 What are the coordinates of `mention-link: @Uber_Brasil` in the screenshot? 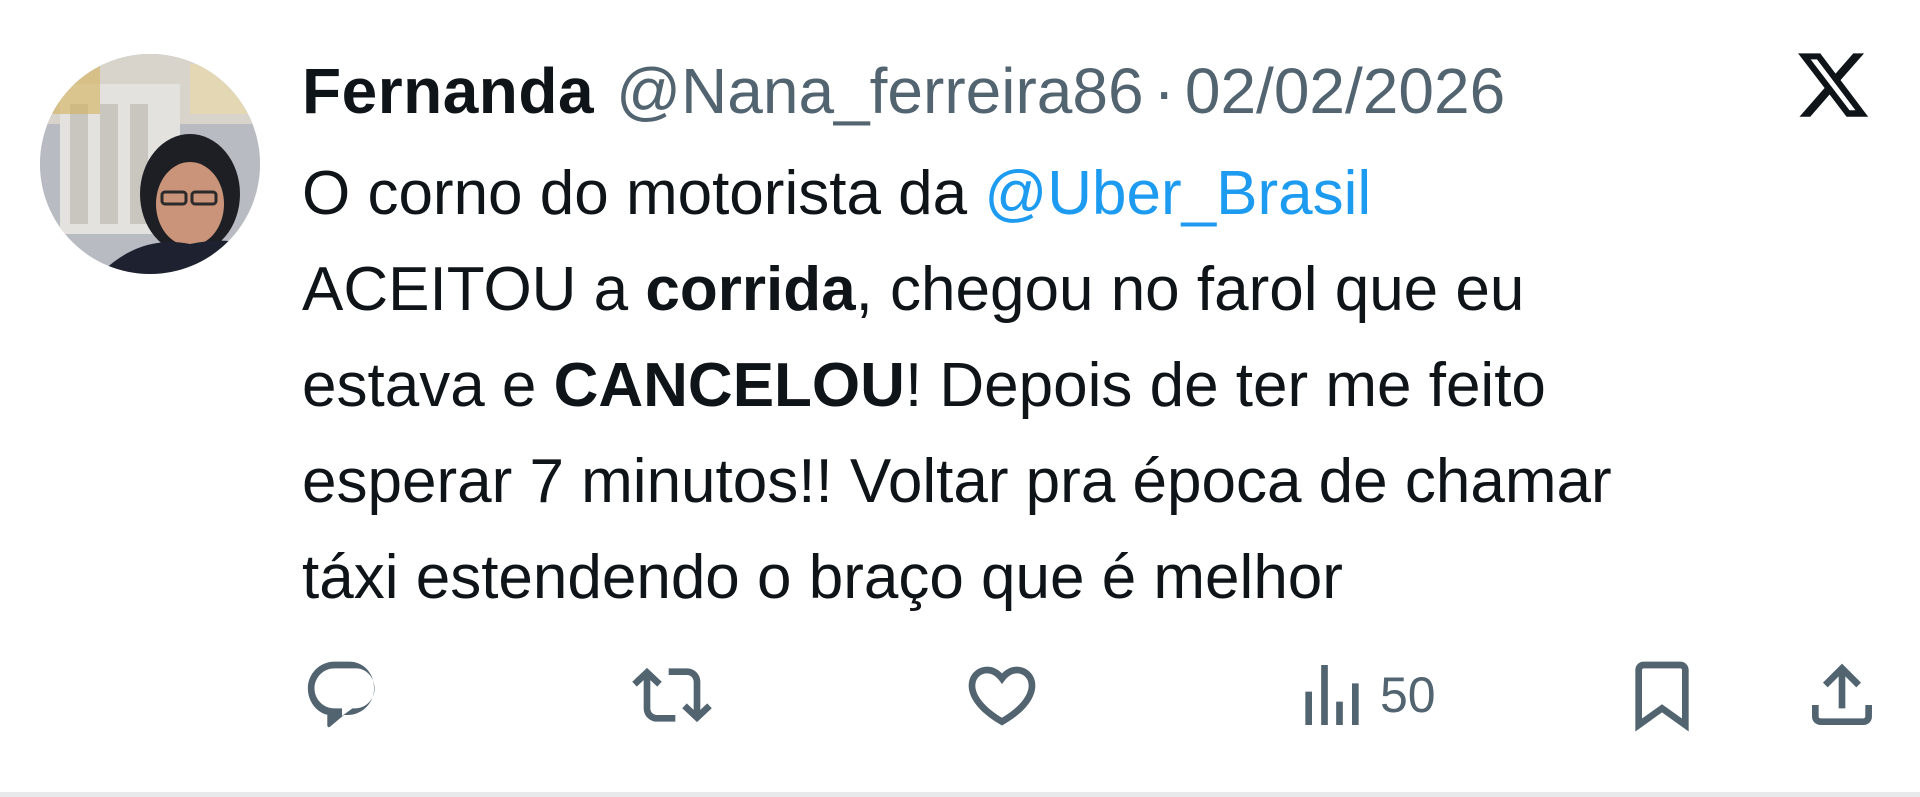 It's located at (1177, 193).